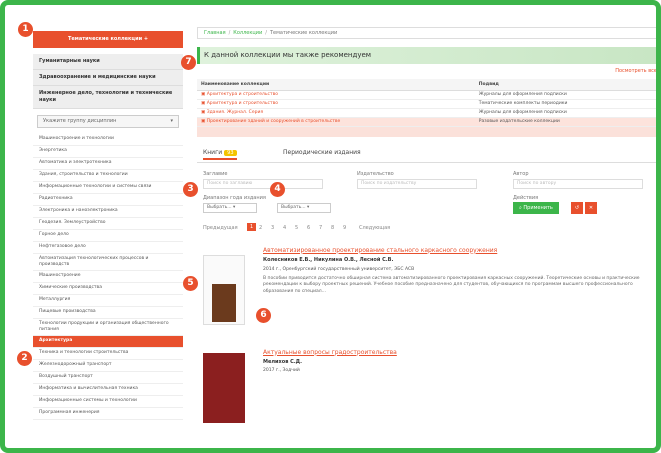 Image resolution: width=661 pixels, height=453 pixels. I want to click on sidebar-item: Химические производства, so click(108, 289).